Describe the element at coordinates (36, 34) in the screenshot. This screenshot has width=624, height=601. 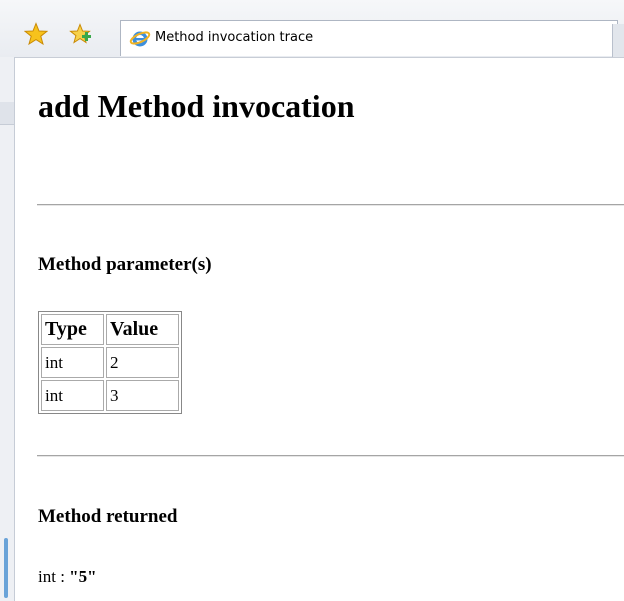
I see `favorites-star-icon` at that location.